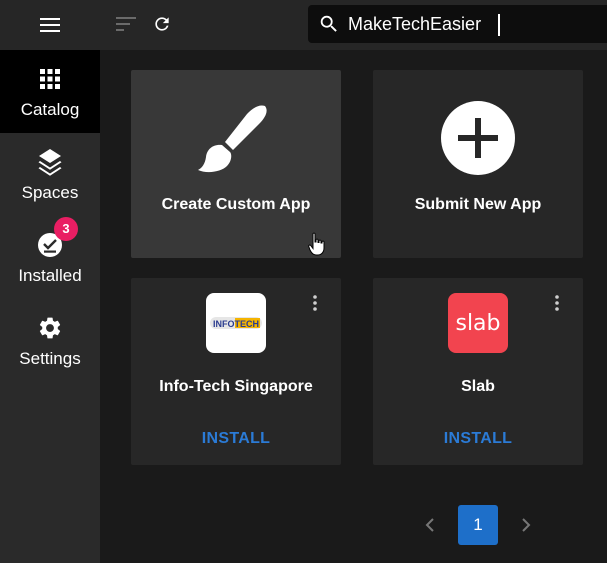  Describe the element at coordinates (50, 162) in the screenshot. I see `layers-icon` at that location.